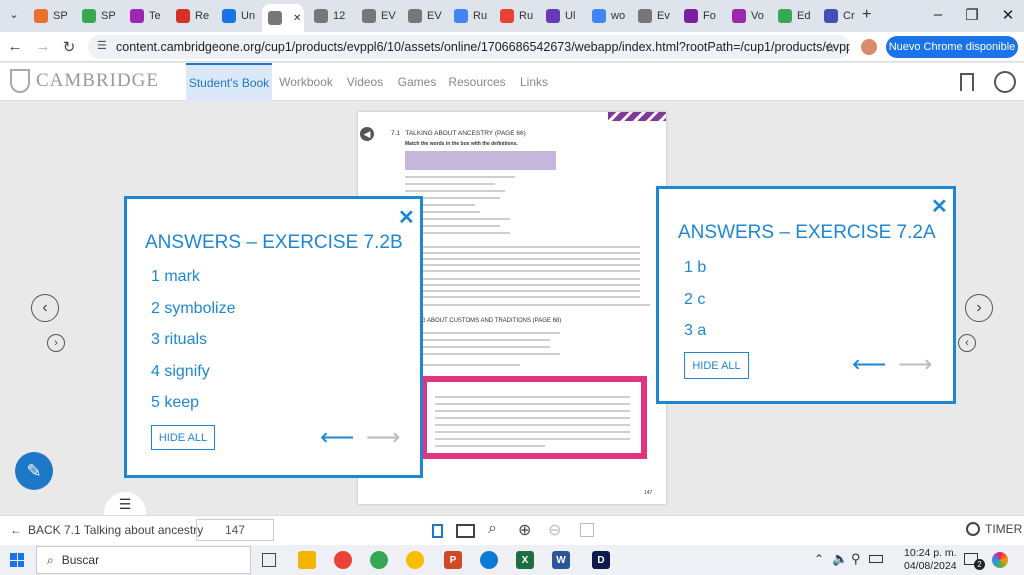 This screenshot has height=575, width=1024. What do you see at coordinates (453, 560) in the screenshot?
I see `powerpoint-icon: P` at bounding box center [453, 560].